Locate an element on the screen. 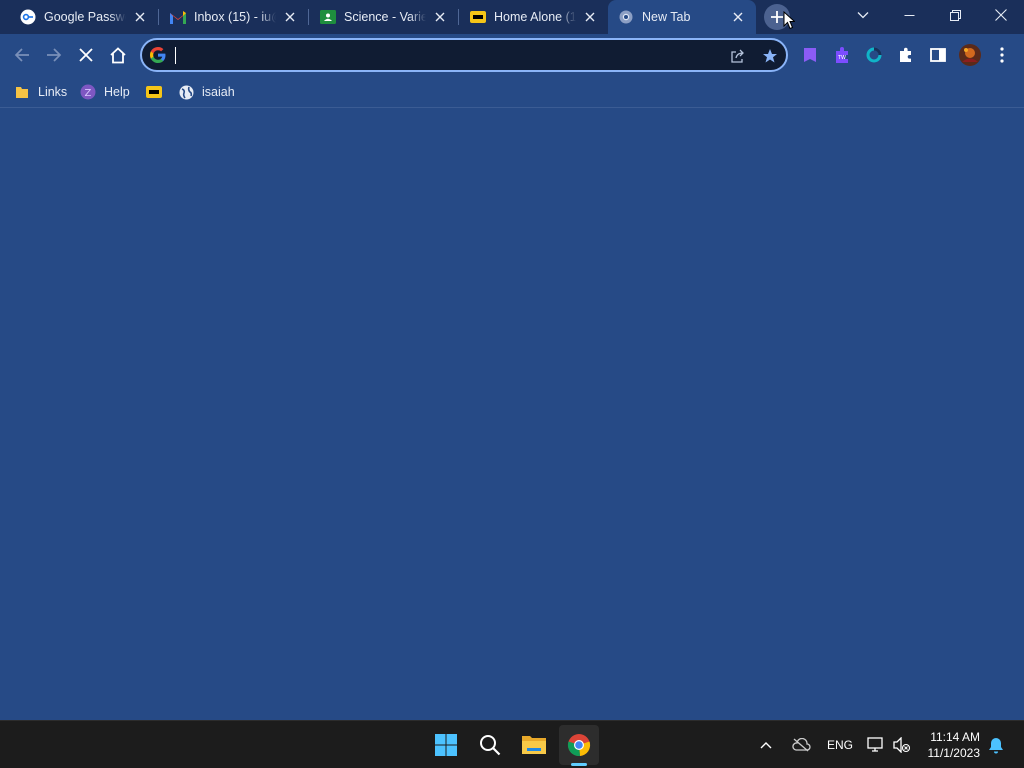 This screenshot has width=1024, height=768. omnibox is located at coordinates (464, 55).